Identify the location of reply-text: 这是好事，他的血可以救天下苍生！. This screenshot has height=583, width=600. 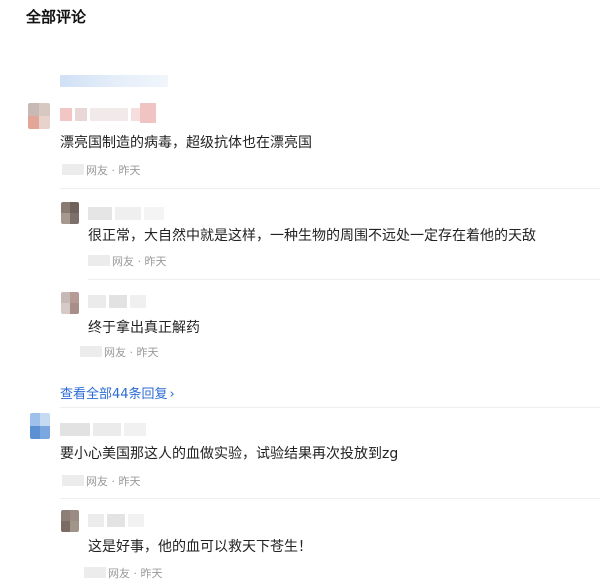
(200, 547).